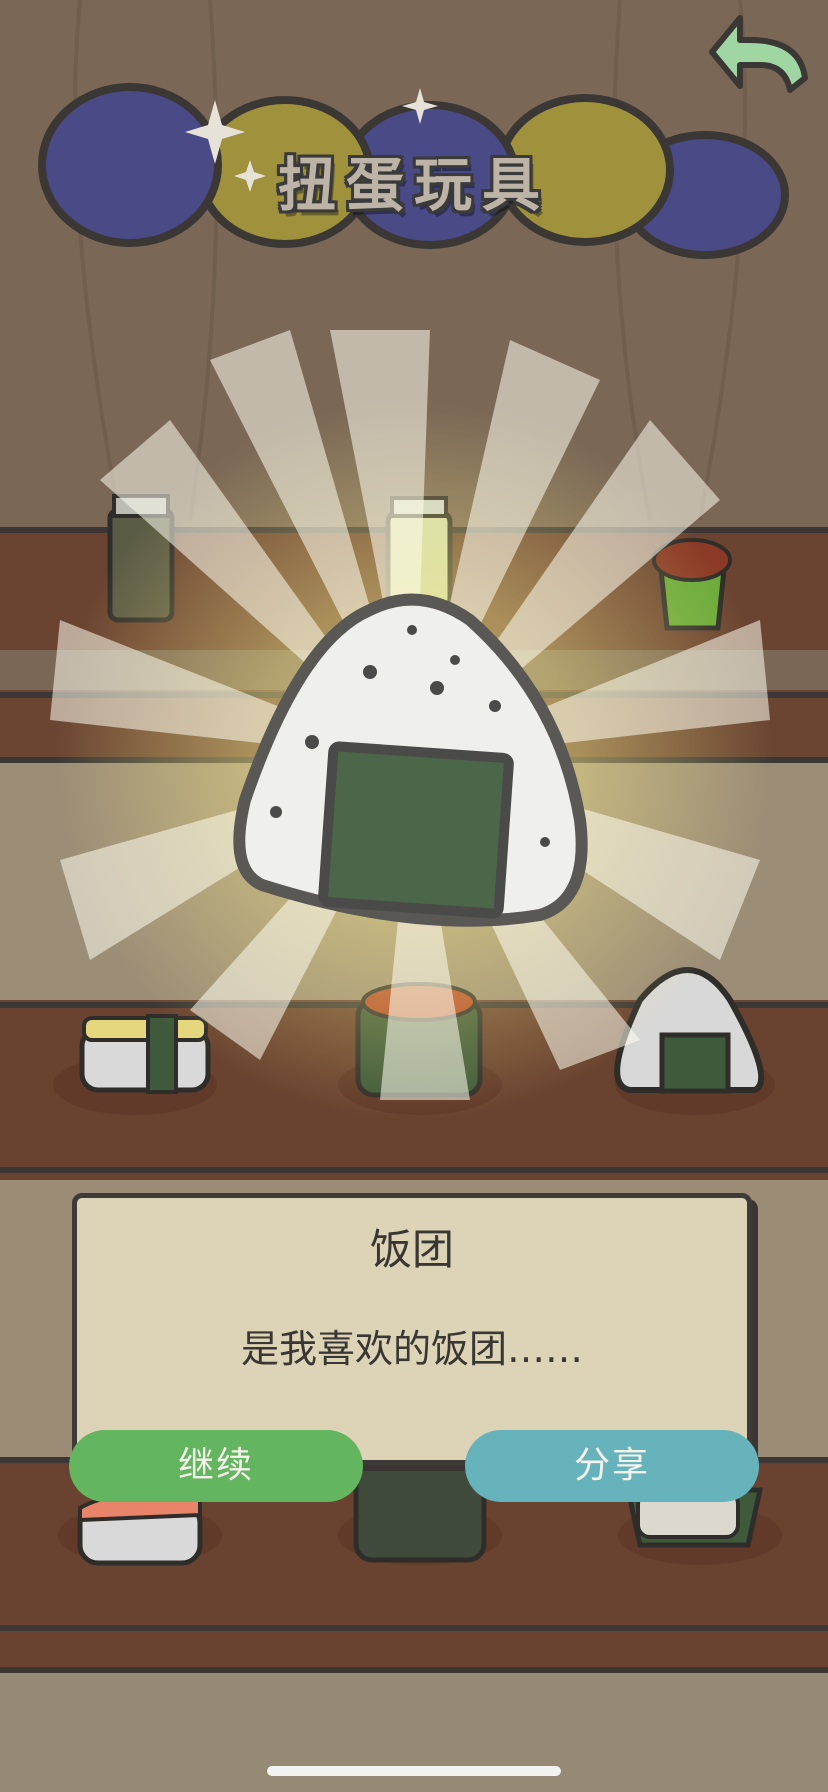 This screenshot has height=1792, width=828. I want to click on salmon-sushi-icon, so click(140, 1529).